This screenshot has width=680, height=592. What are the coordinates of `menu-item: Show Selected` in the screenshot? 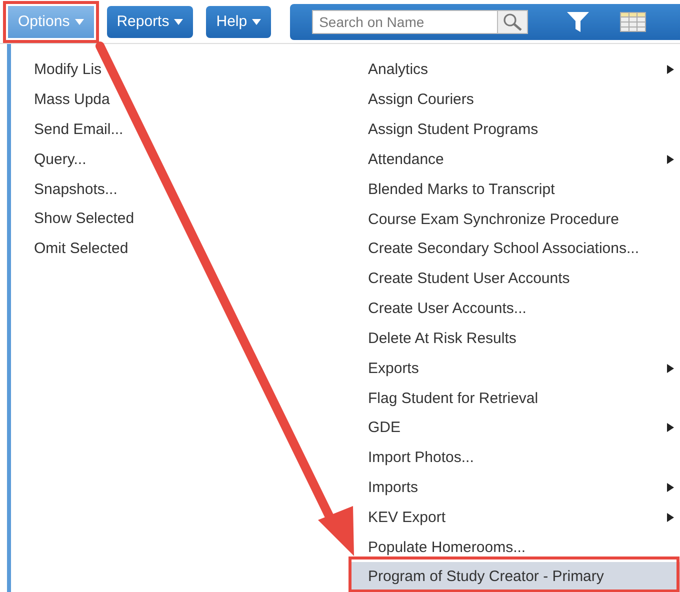 It's located at (192, 219).